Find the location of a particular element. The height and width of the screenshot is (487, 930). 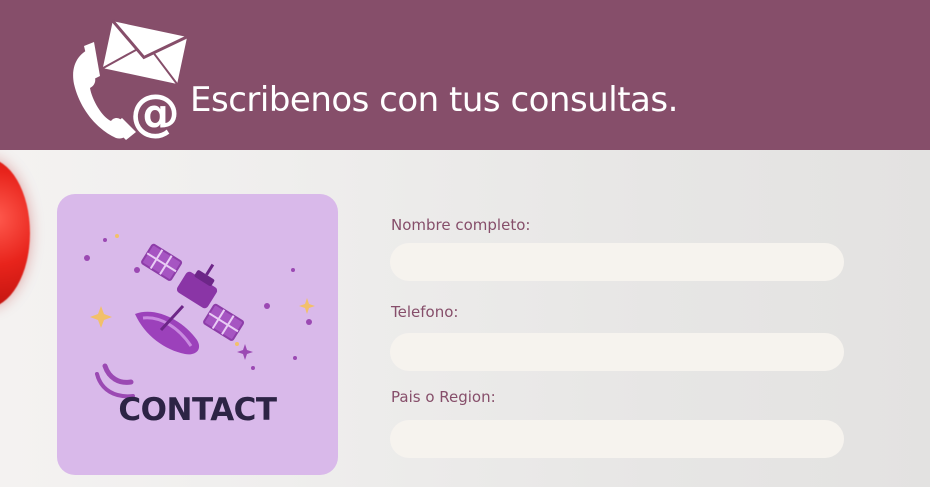

satellite-illustration is located at coordinates (199, 316).